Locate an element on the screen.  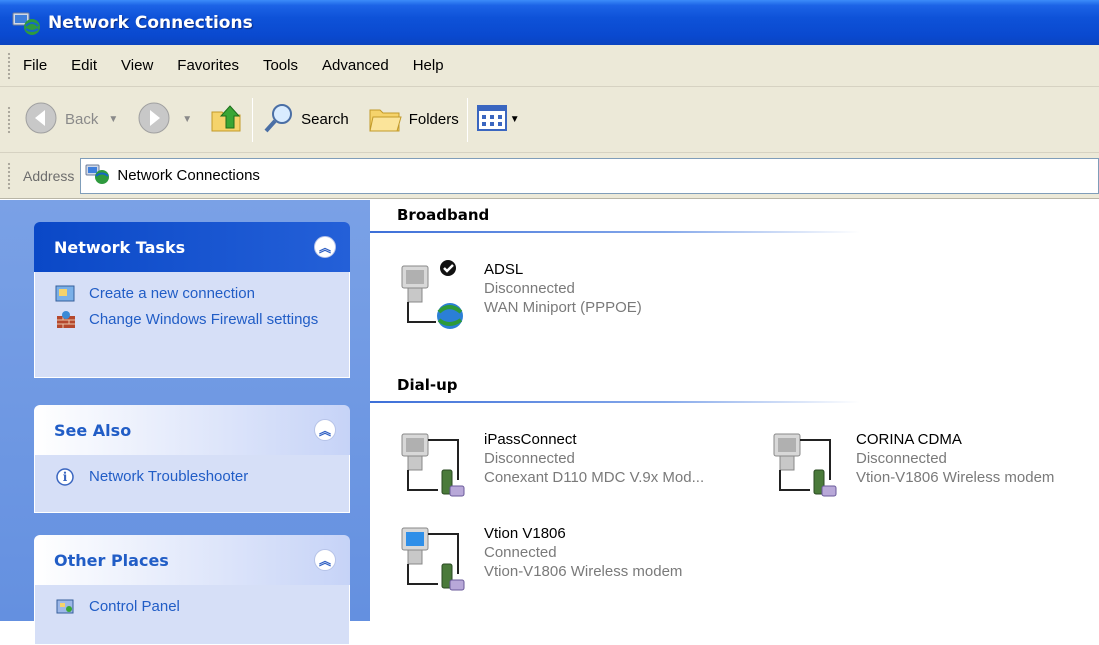
create-connection-link: Create a new connection is located at coordinates (197, 294).